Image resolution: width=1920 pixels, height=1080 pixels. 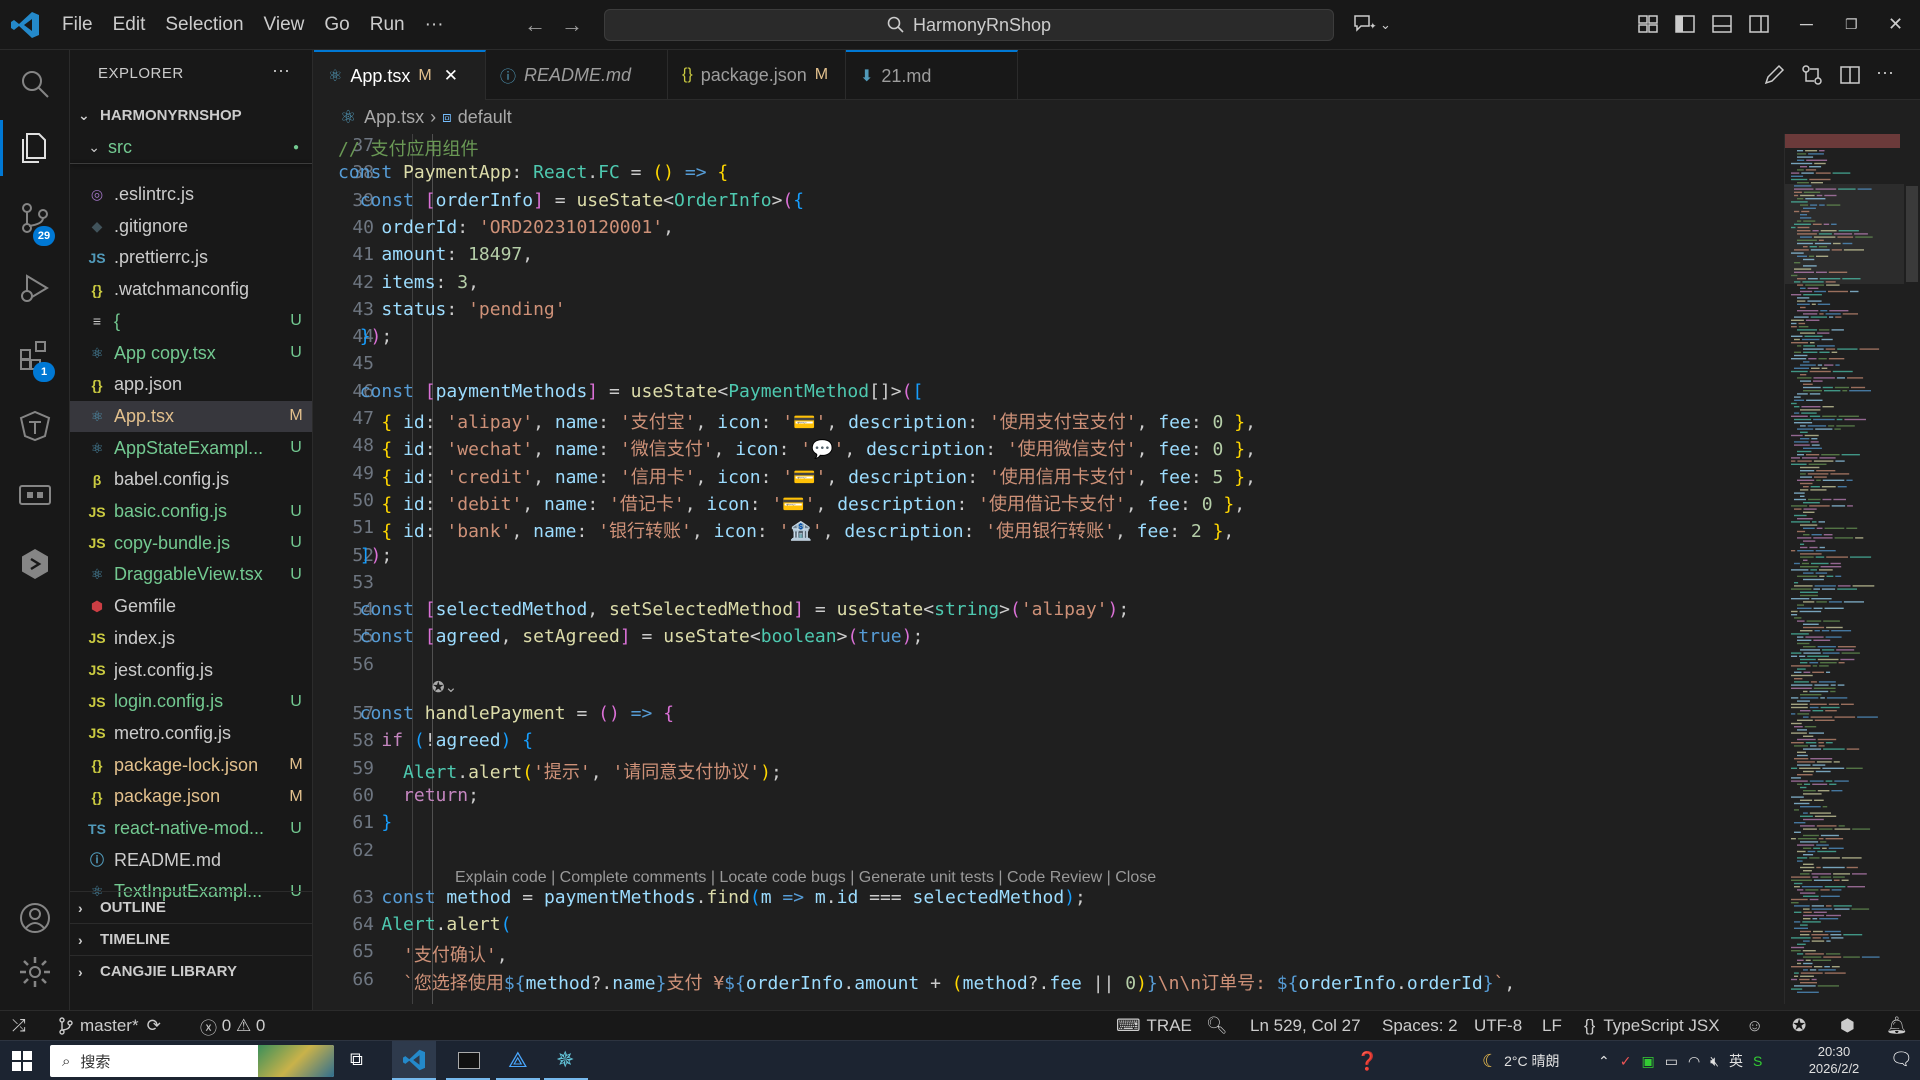 I want to click on file-item: ◆ .gitignore, so click(x=191, y=226).